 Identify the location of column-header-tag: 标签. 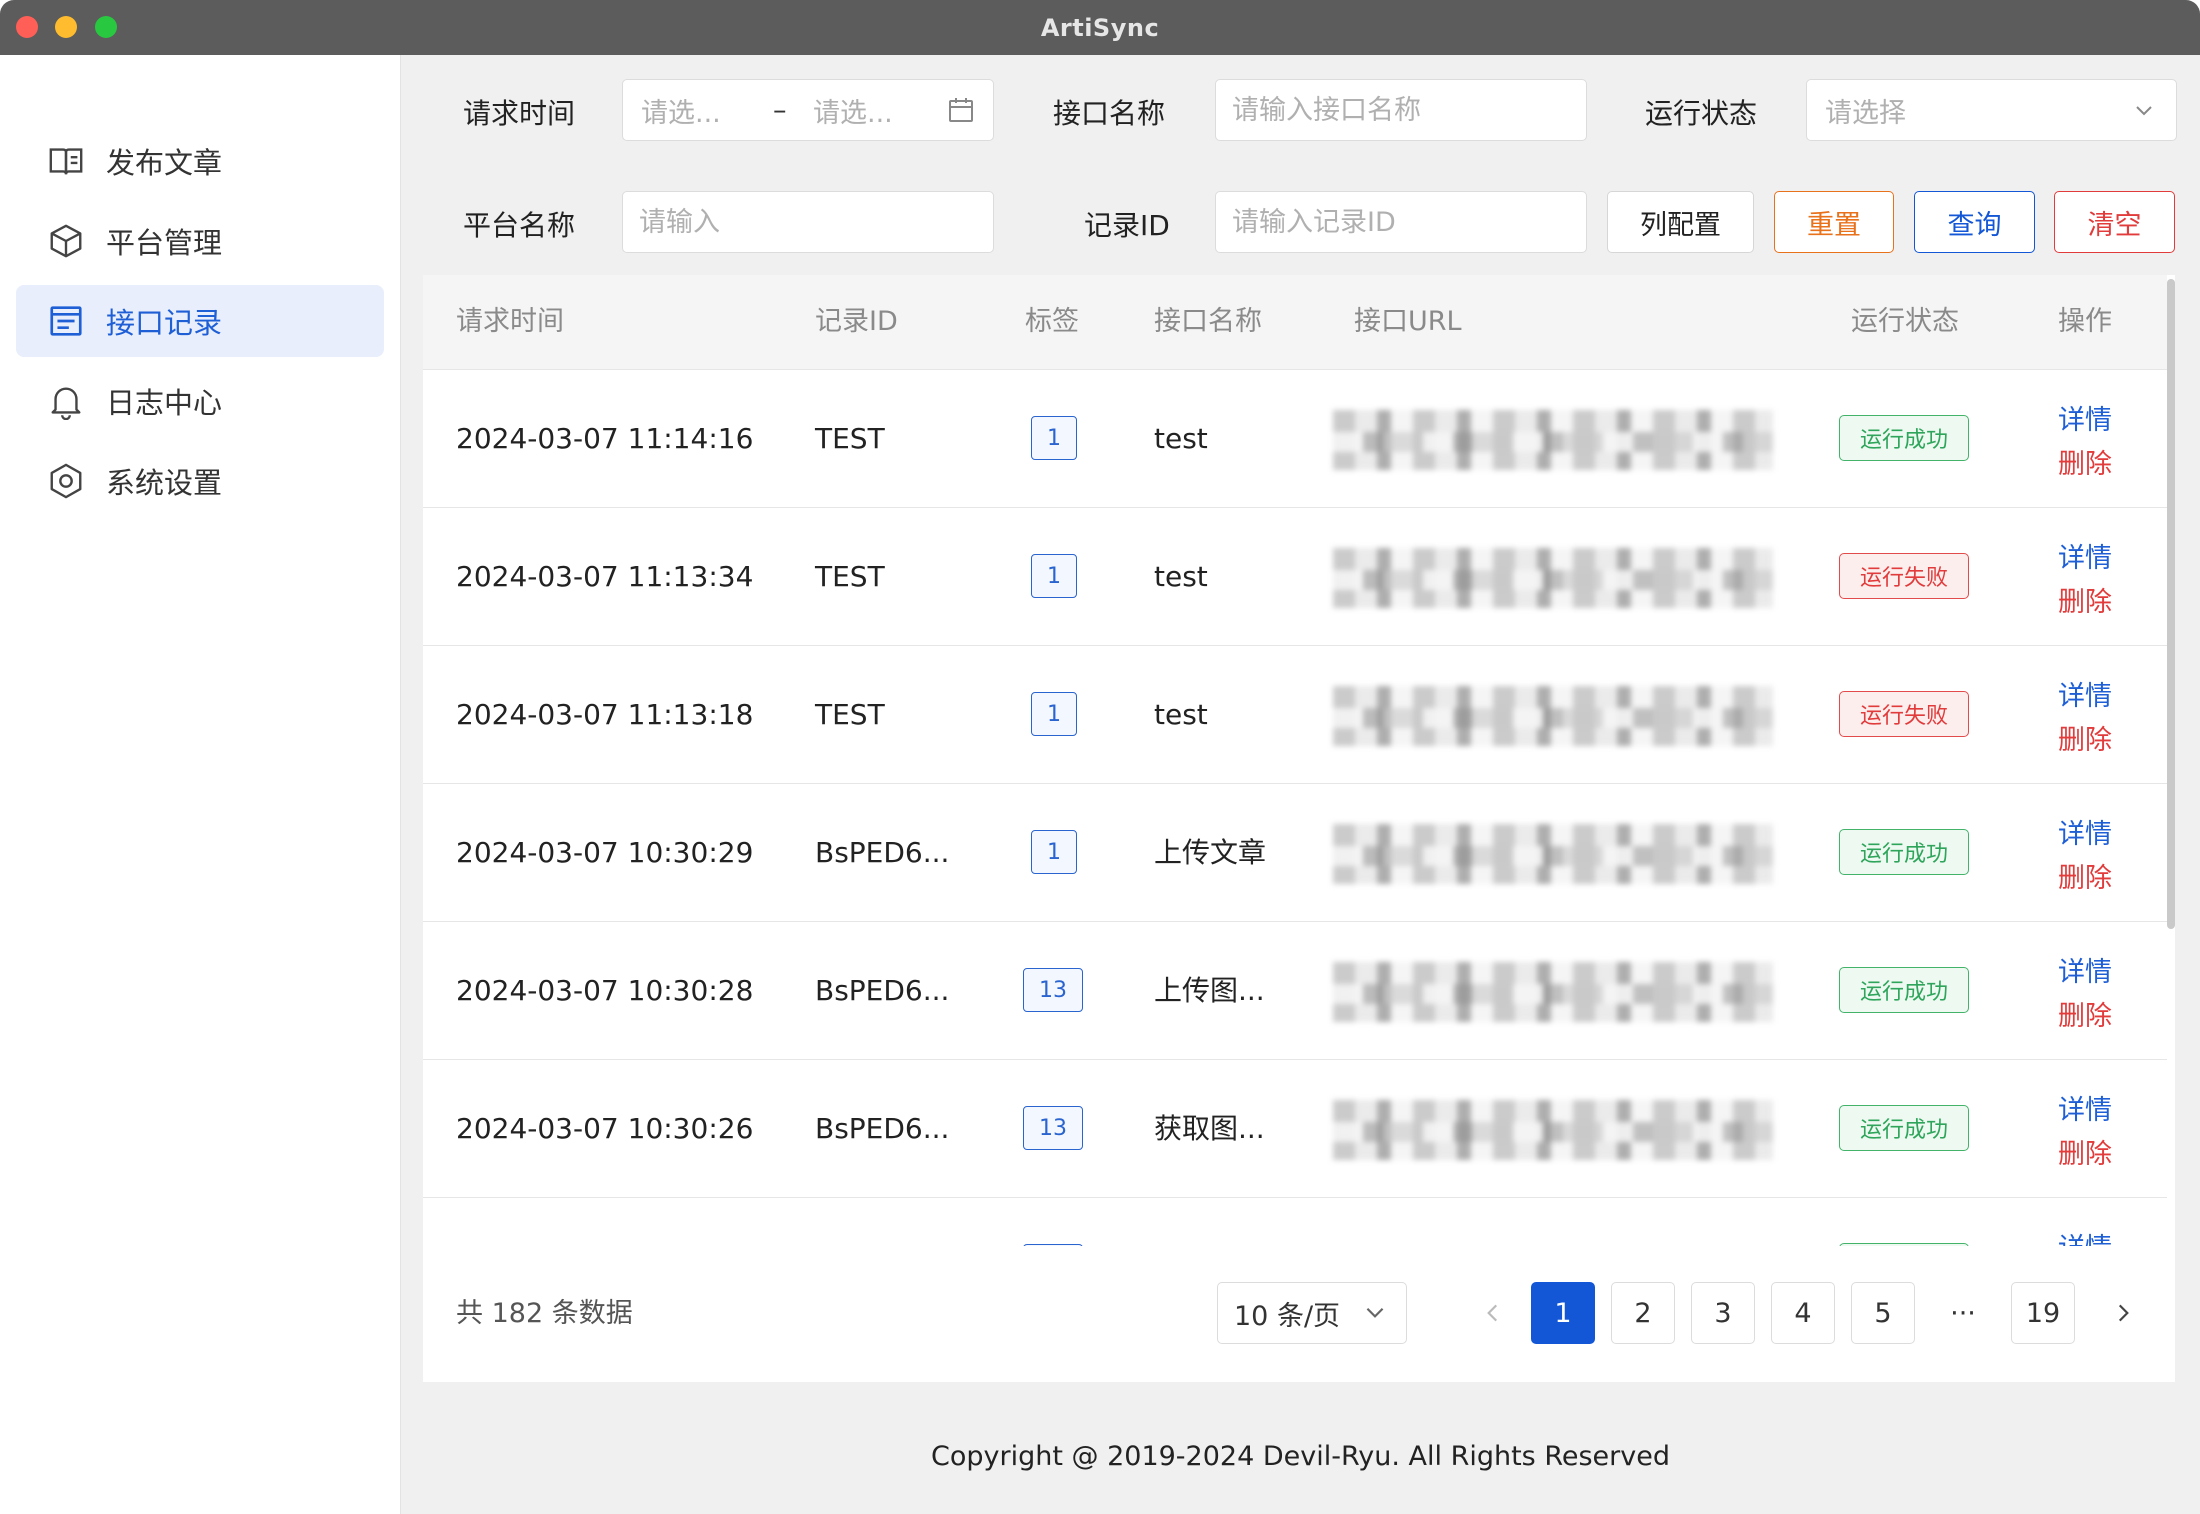
(1052, 321).